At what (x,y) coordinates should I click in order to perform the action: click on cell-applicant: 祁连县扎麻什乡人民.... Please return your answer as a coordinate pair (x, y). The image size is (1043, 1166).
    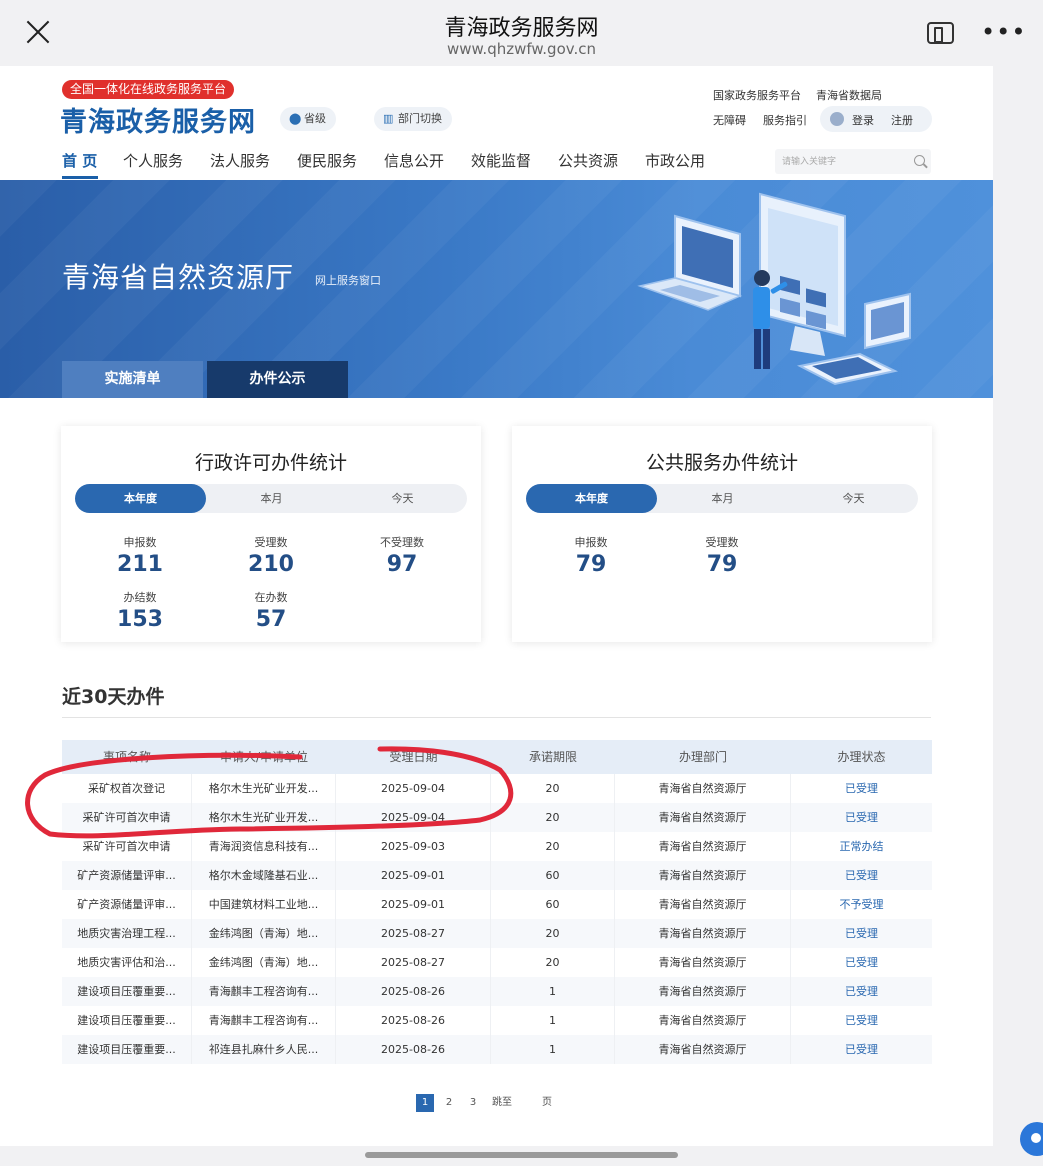
    Looking at the image, I should click on (264, 1049).